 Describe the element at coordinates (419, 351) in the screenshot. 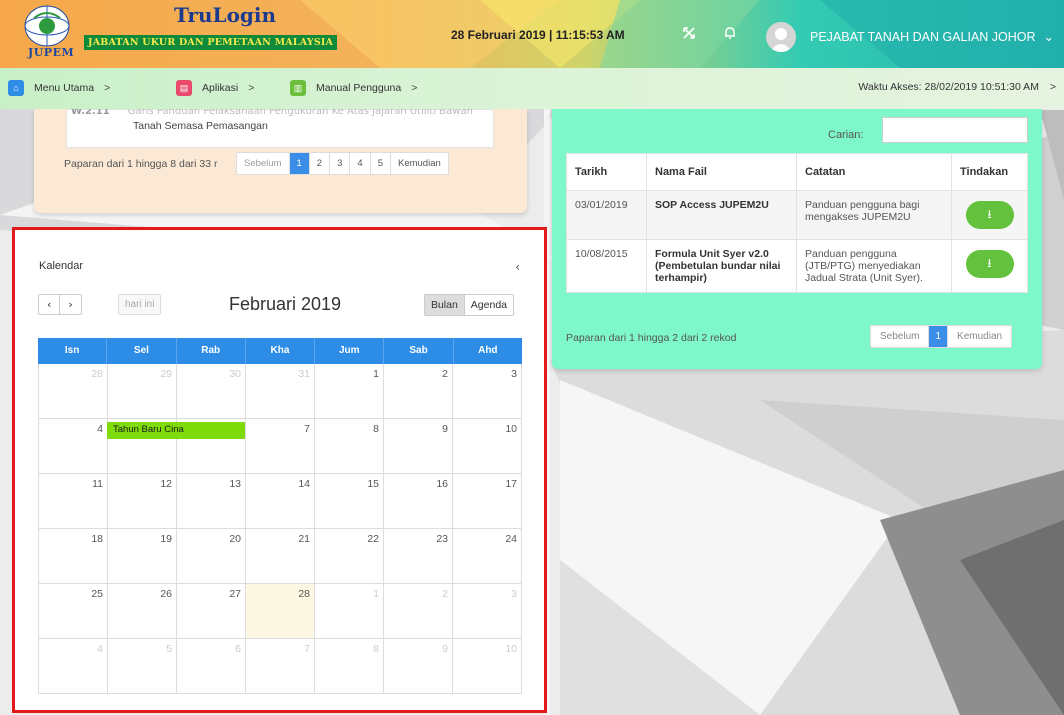

I see `weekday-label: Sab` at that location.